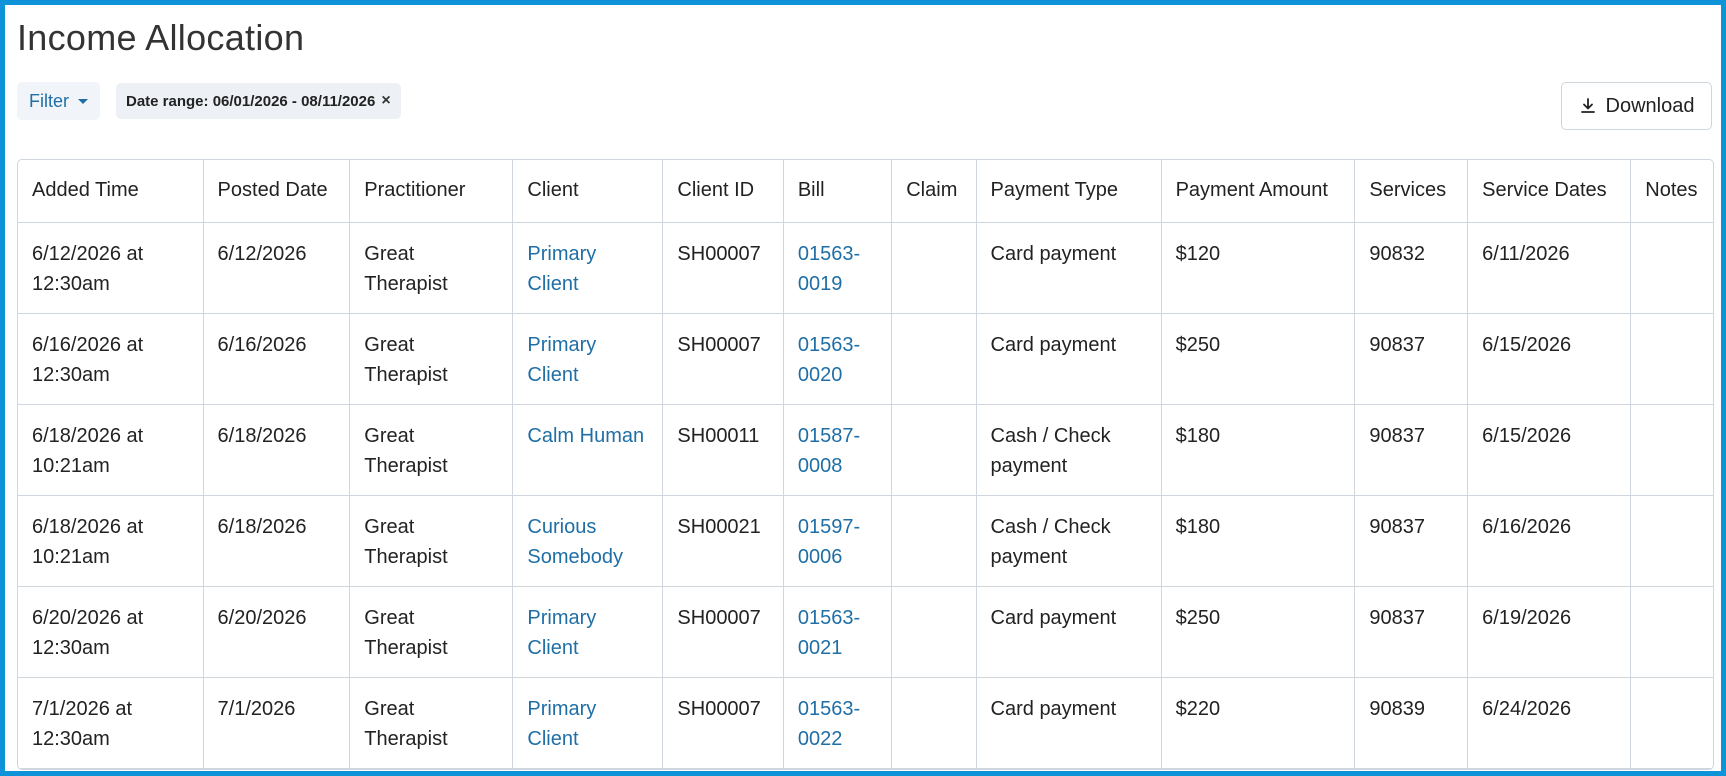  What do you see at coordinates (1587, 105) in the screenshot?
I see `download-icon` at bounding box center [1587, 105].